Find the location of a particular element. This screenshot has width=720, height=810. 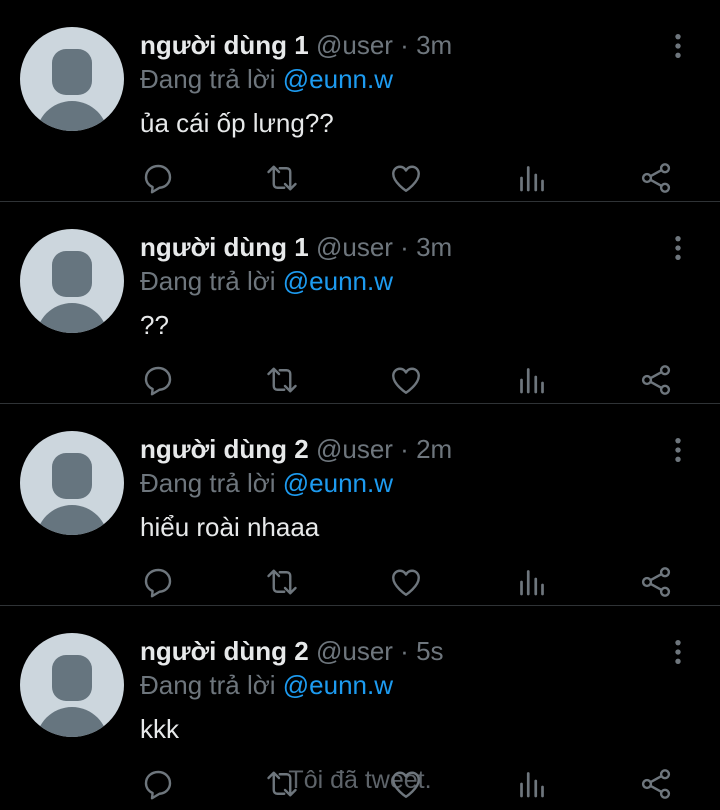

tweet-header: người dùng 2 @user · 5s is located at coordinates (292, 651).